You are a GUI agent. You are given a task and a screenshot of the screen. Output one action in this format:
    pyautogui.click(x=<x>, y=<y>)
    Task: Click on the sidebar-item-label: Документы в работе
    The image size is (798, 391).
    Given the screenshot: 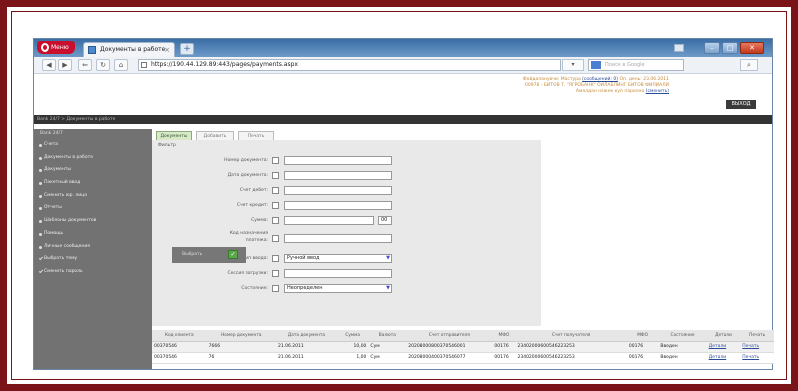 What is the action you would take?
    pyautogui.click(x=68, y=157)
    